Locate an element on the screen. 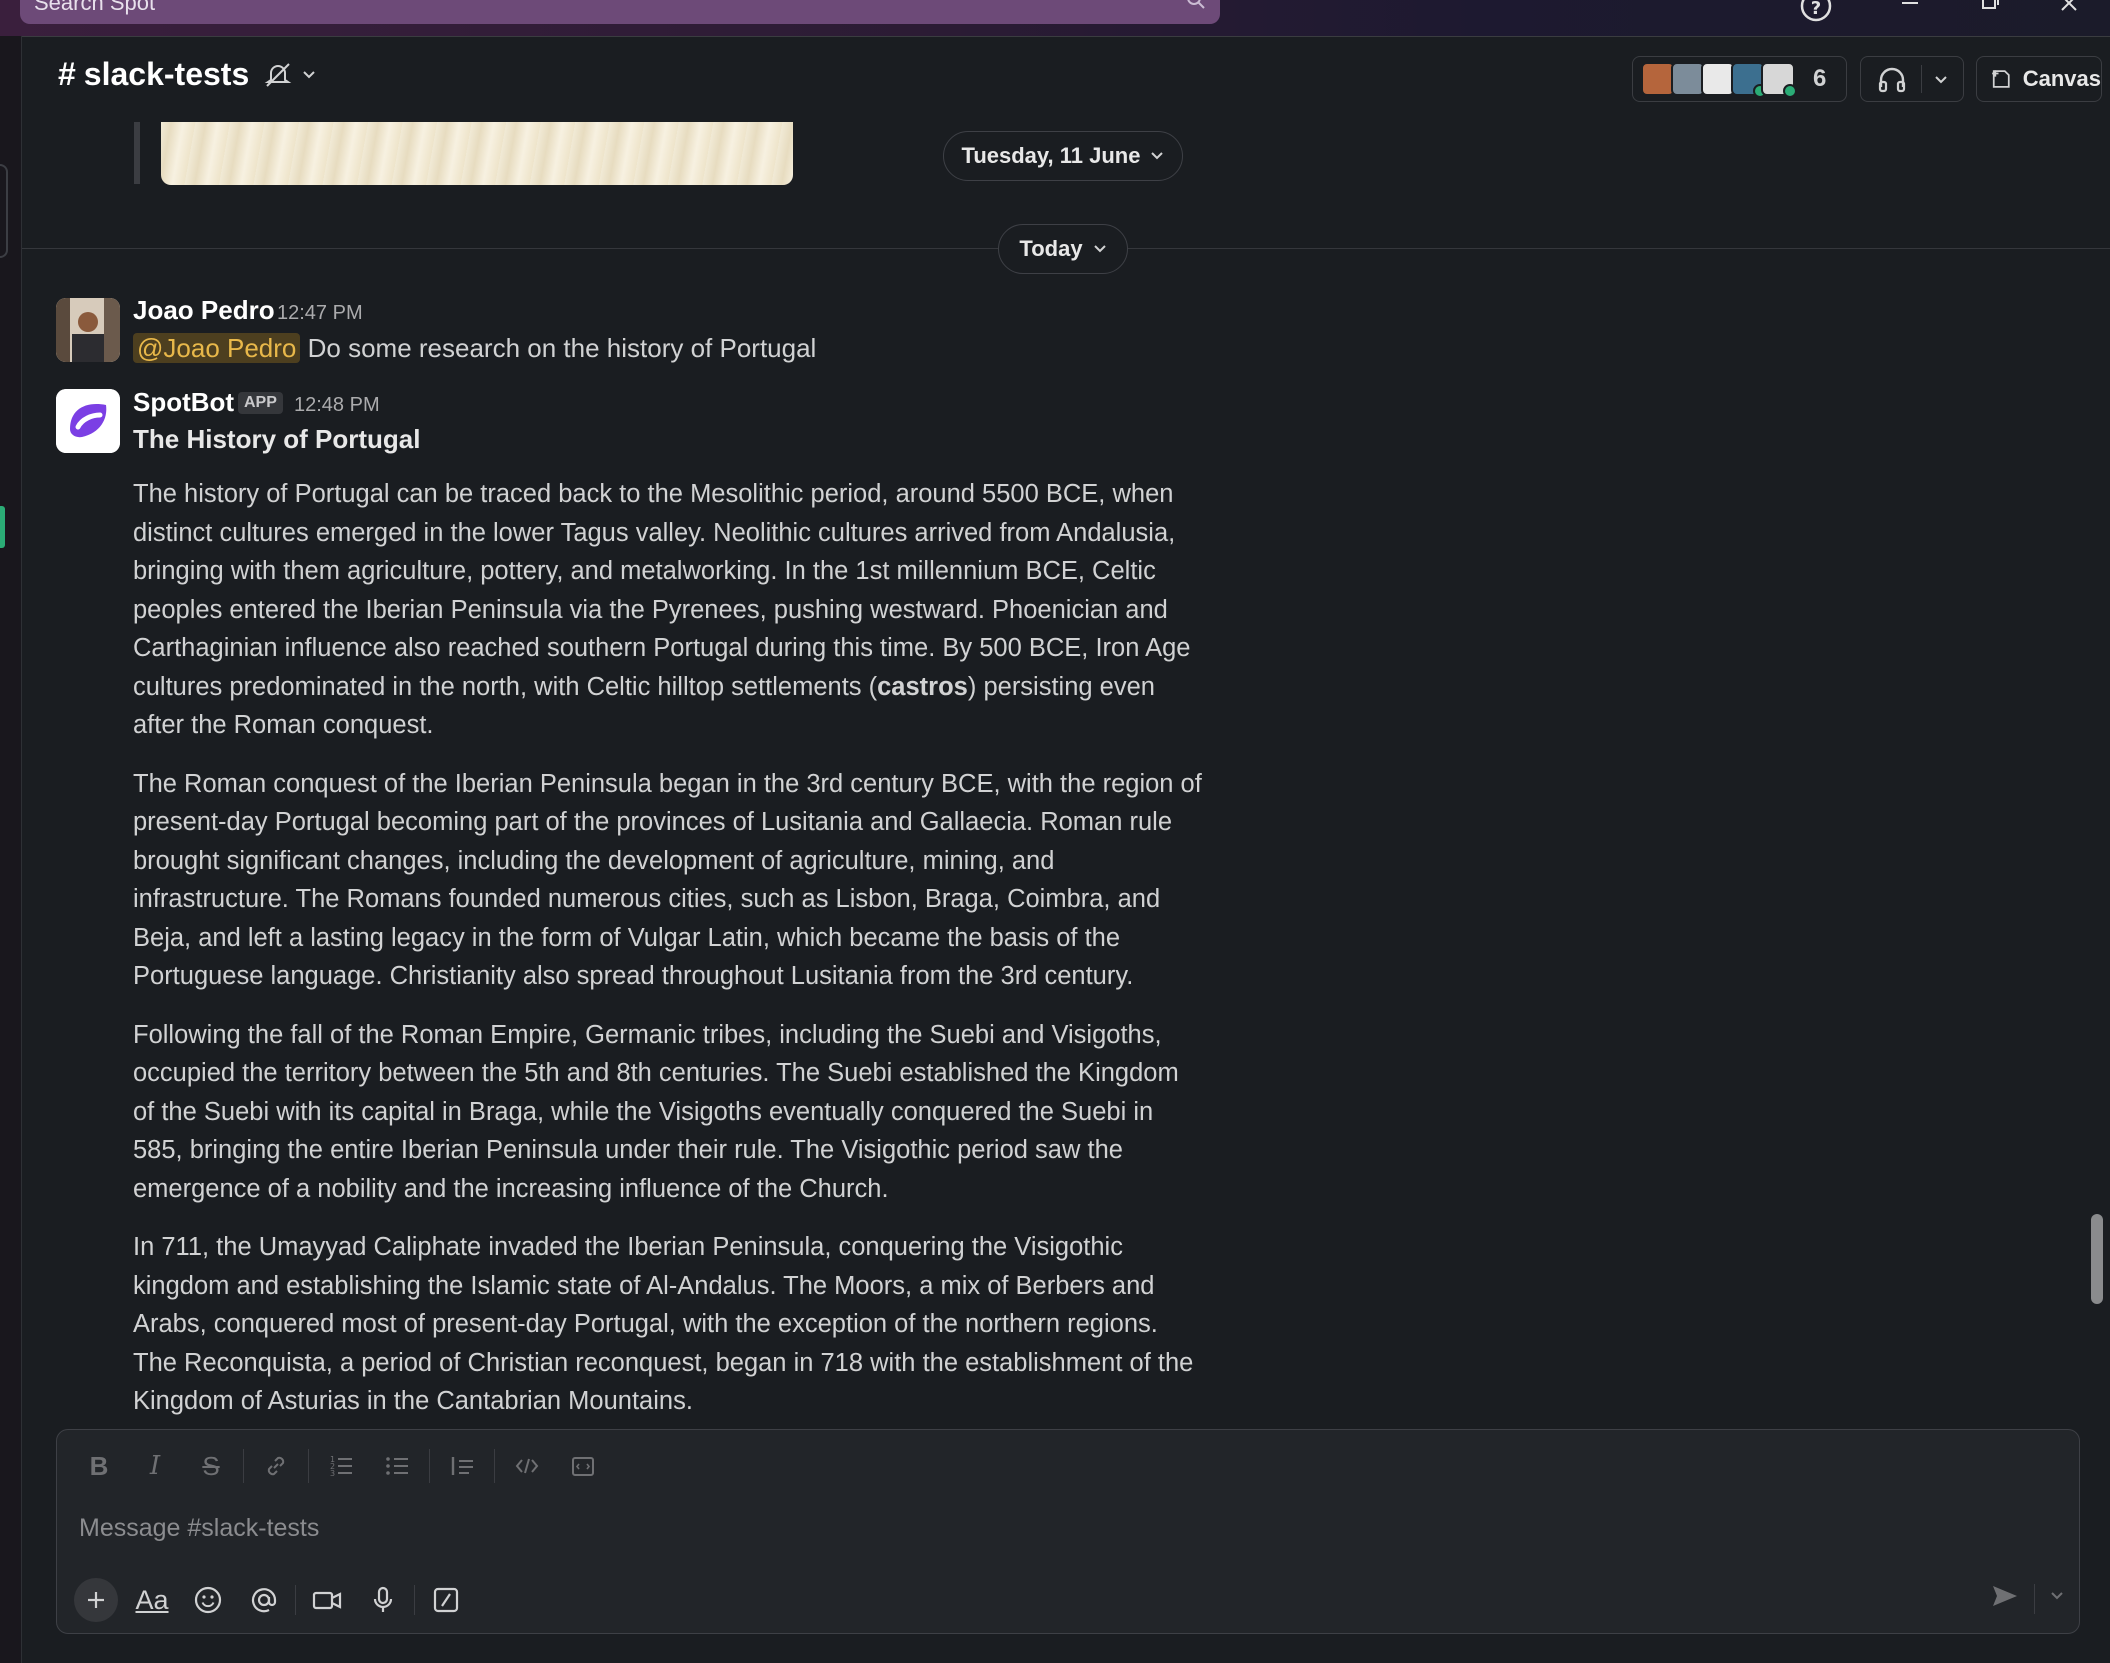 The image size is (2110, 1663). emoji-button is located at coordinates (208, 1600).